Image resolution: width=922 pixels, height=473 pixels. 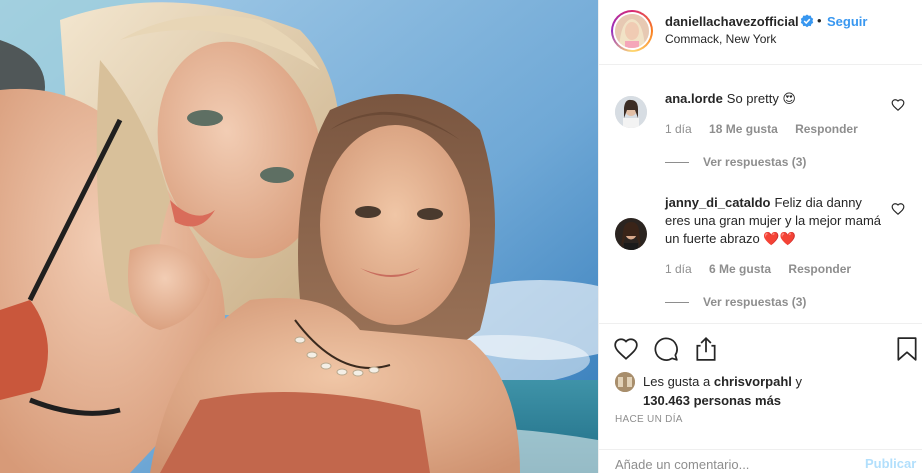 What do you see at coordinates (712, 400) in the screenshot?
I see `likes-count: 130.463 personas más` at bounding box center [712, 400].